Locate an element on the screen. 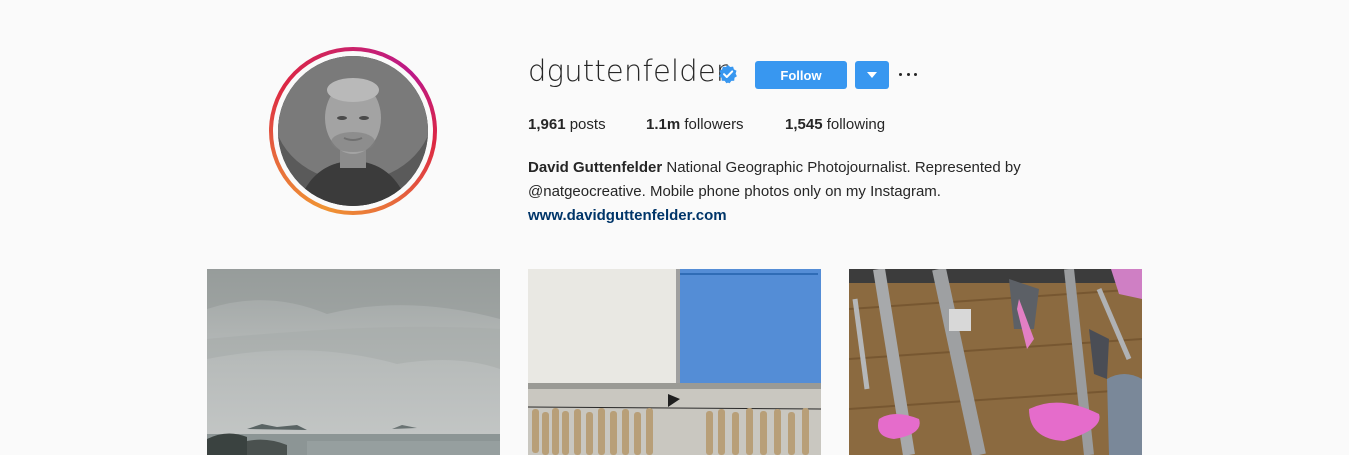  followers-count: 1.1m is located at coordinates (663, 124).